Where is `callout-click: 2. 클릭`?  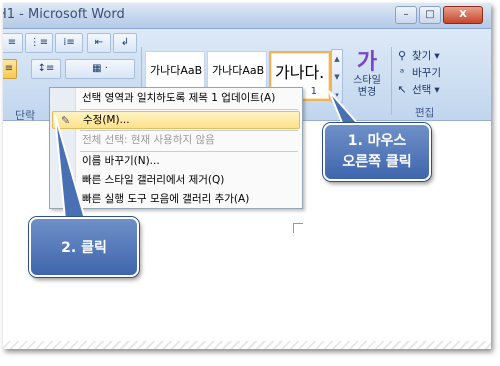
callout-click: 2. 클릭 is located at coordinates (84, 247).